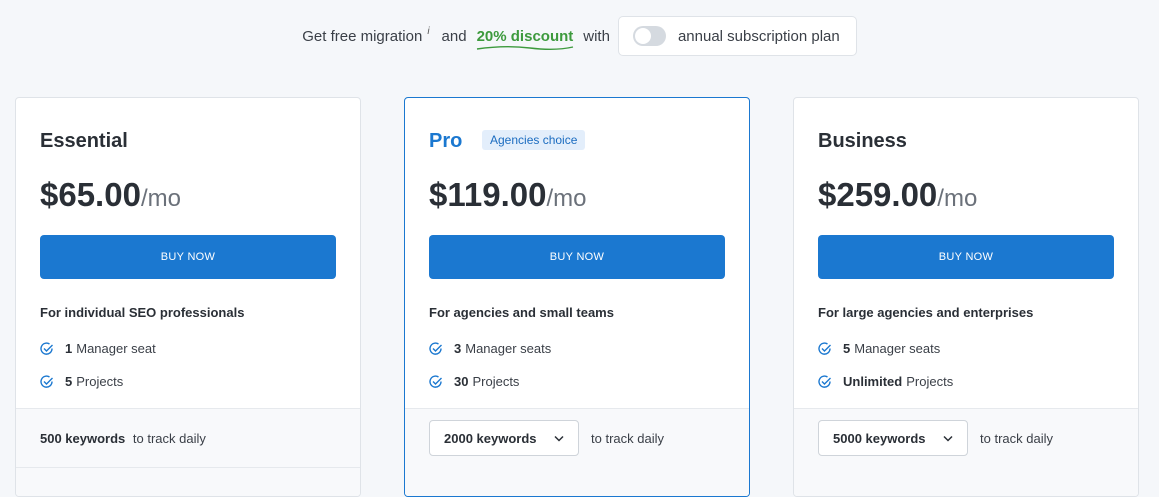 This screenshot has width=1159, height=497. What do you see at coordinates (84, 141) in the screenshot?
I see `plan-name: Essential` at bounding box center [84, 141].